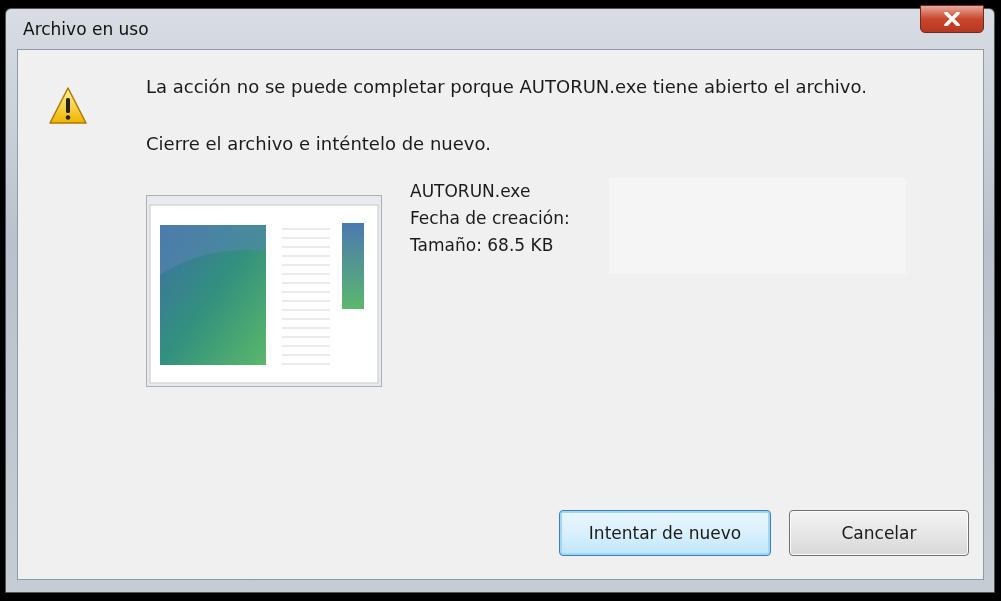 The height and width of the screenshot is (601, 1001). I want to click on creation-date-label: Fecha de creación:, so click(490, 218).